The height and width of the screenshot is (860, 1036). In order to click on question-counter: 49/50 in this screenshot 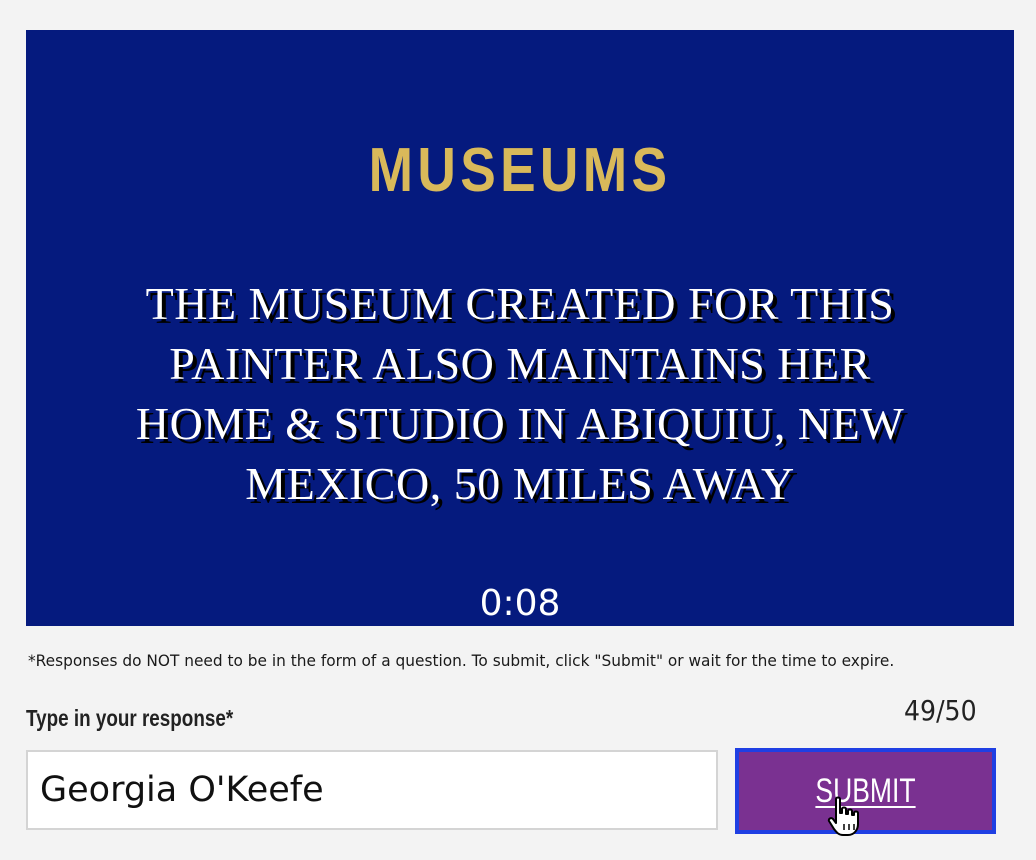, I will do `click(940, 710)`.